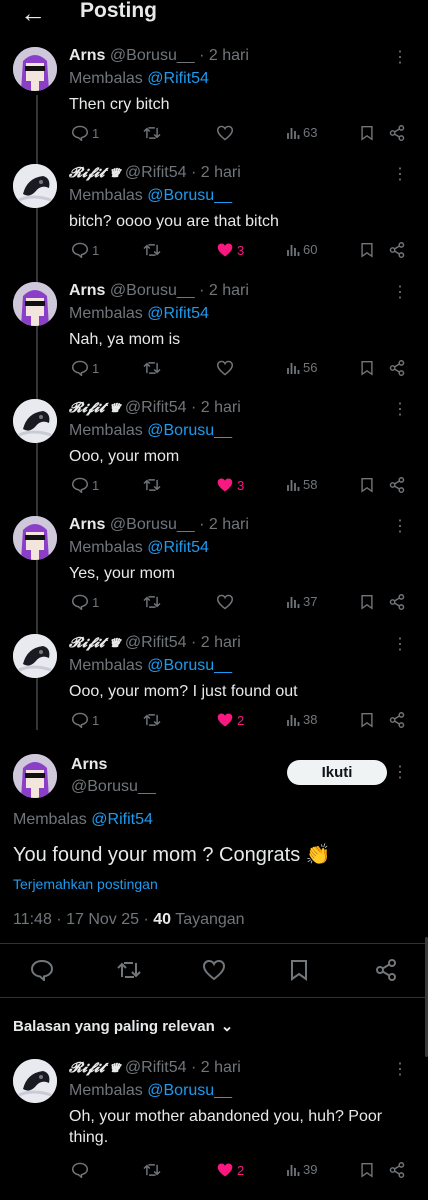 This screenshot has width=428, height=1200. What do you see at coordinates (310, 249) in the screenshot?
I see `views-count: 60` at bounding box center [310, 249].